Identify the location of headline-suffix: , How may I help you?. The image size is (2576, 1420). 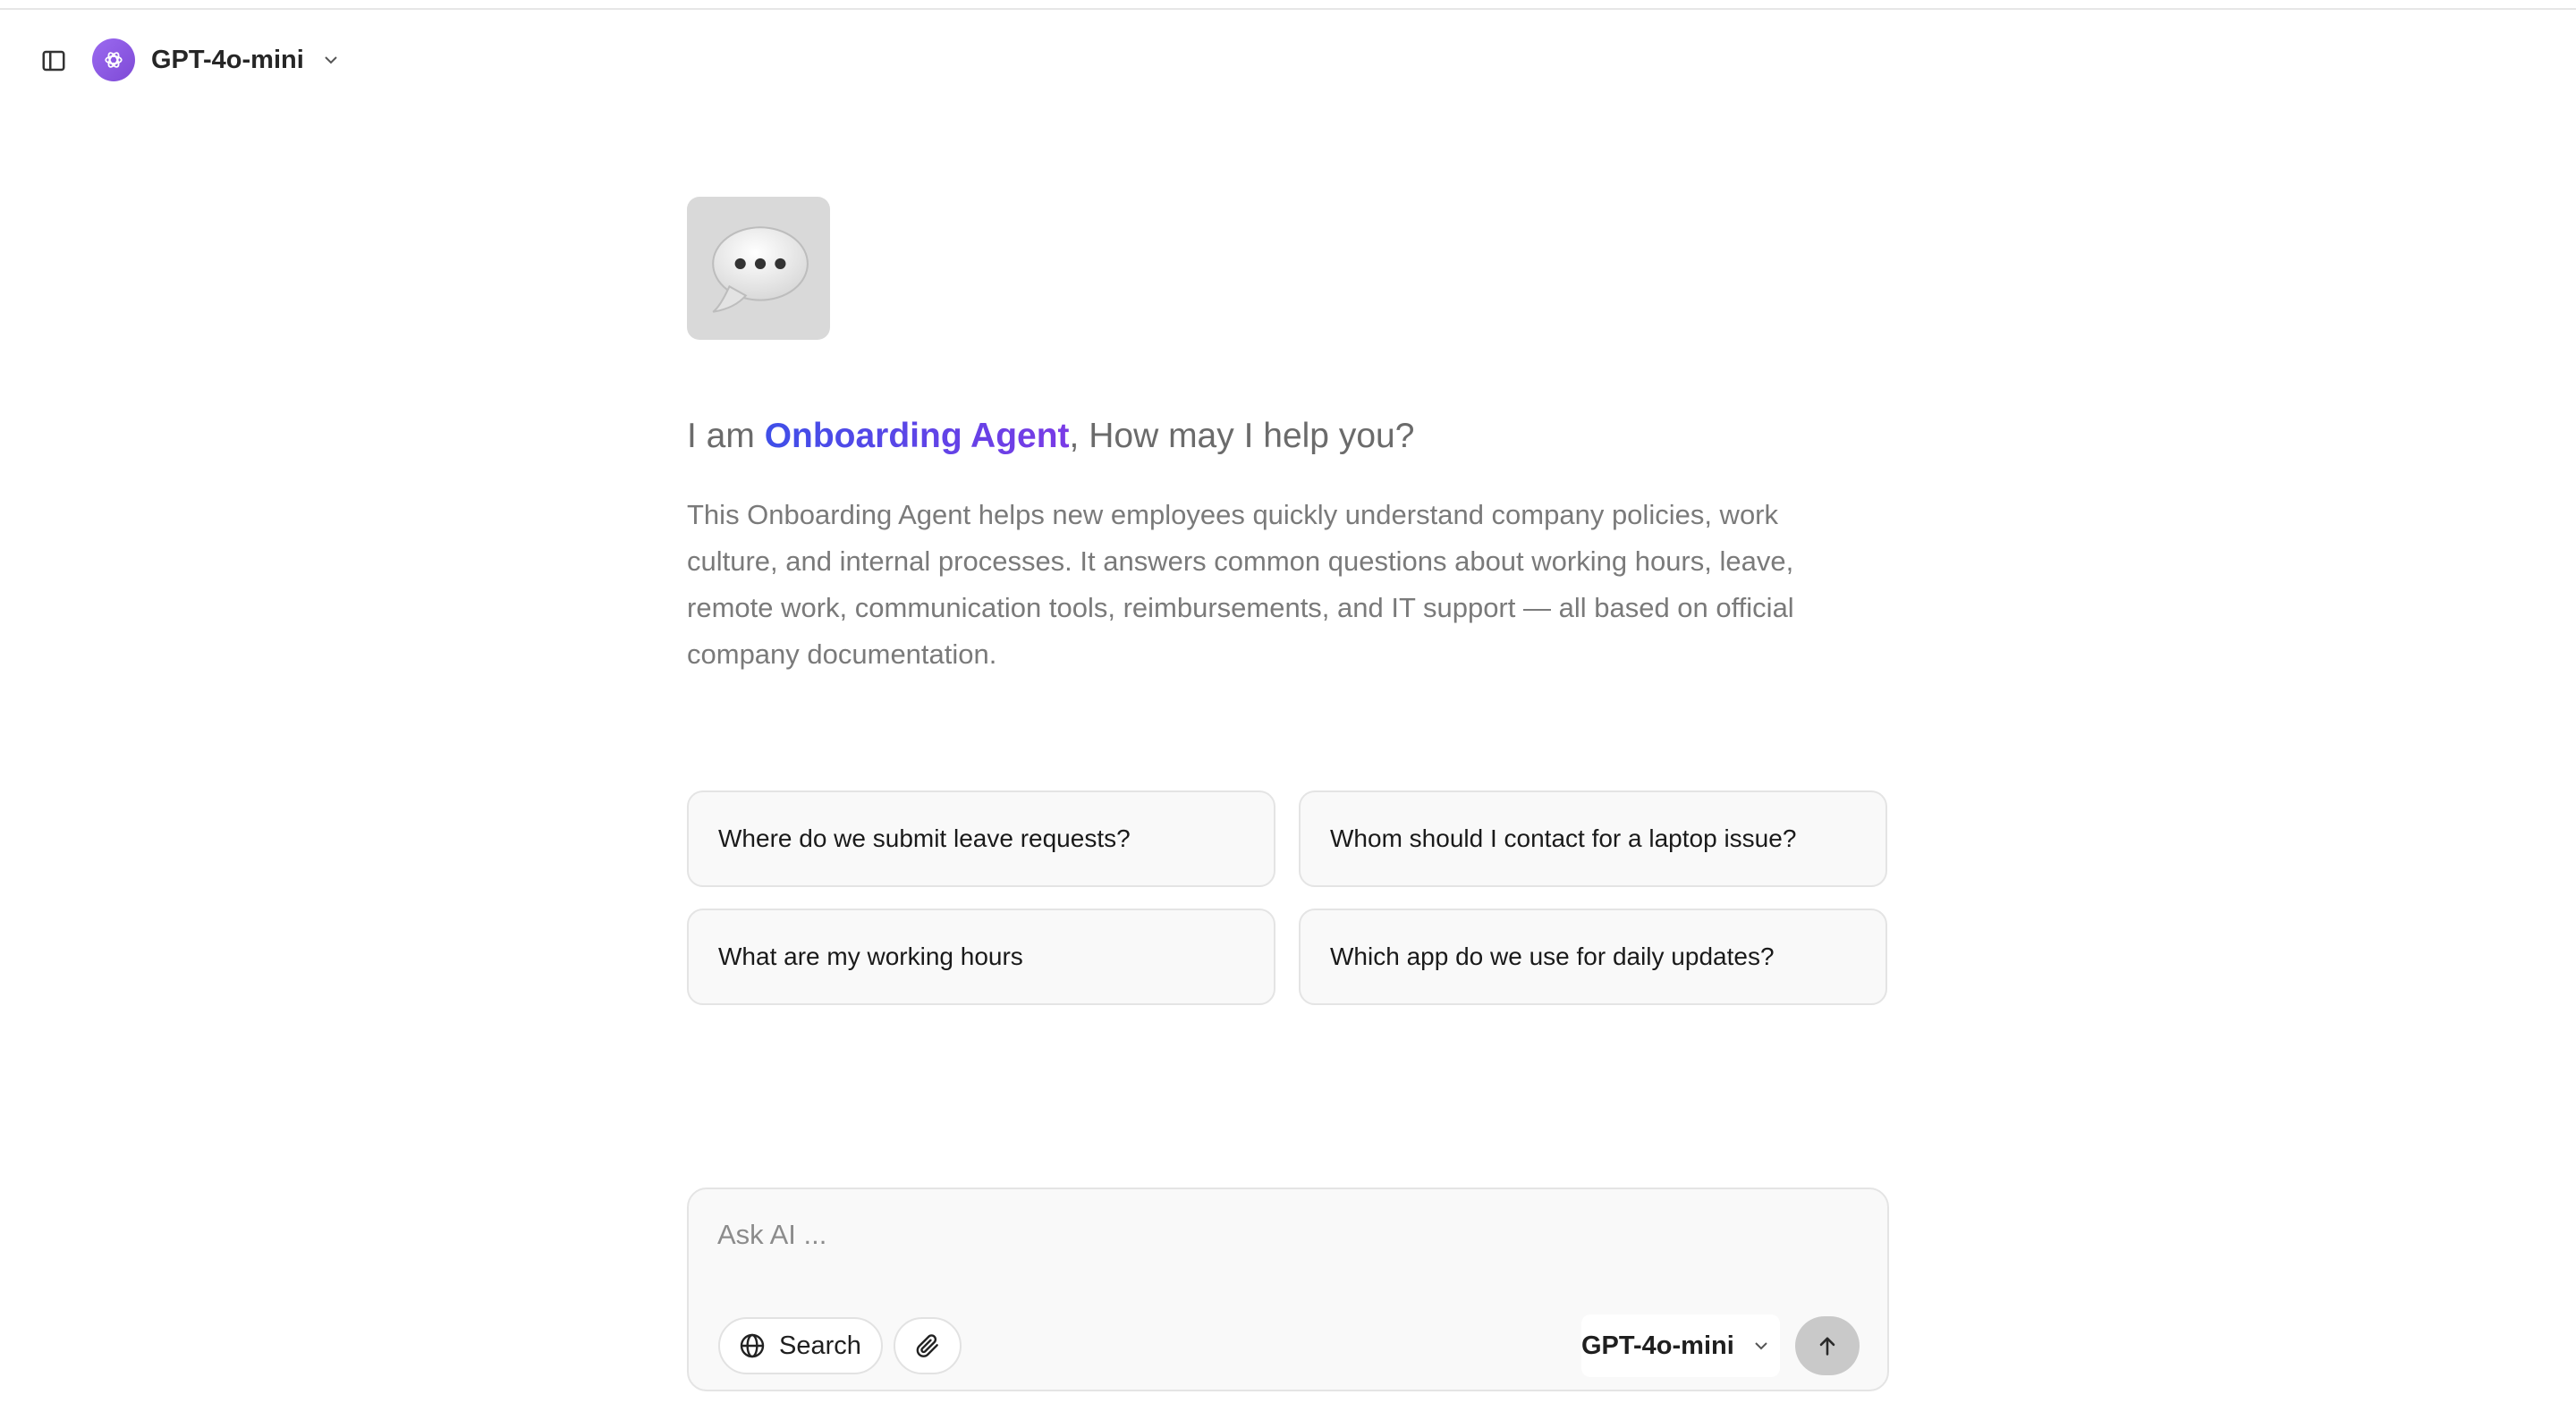
(1242, 436).